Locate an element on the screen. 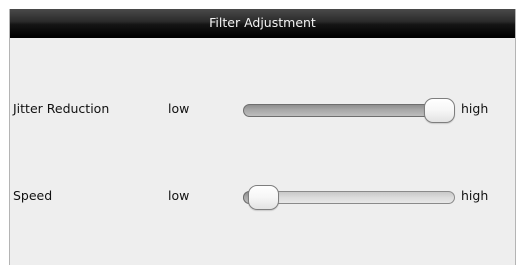  jitter-reduction-slider-thumb is located at coordinates (439, 110).